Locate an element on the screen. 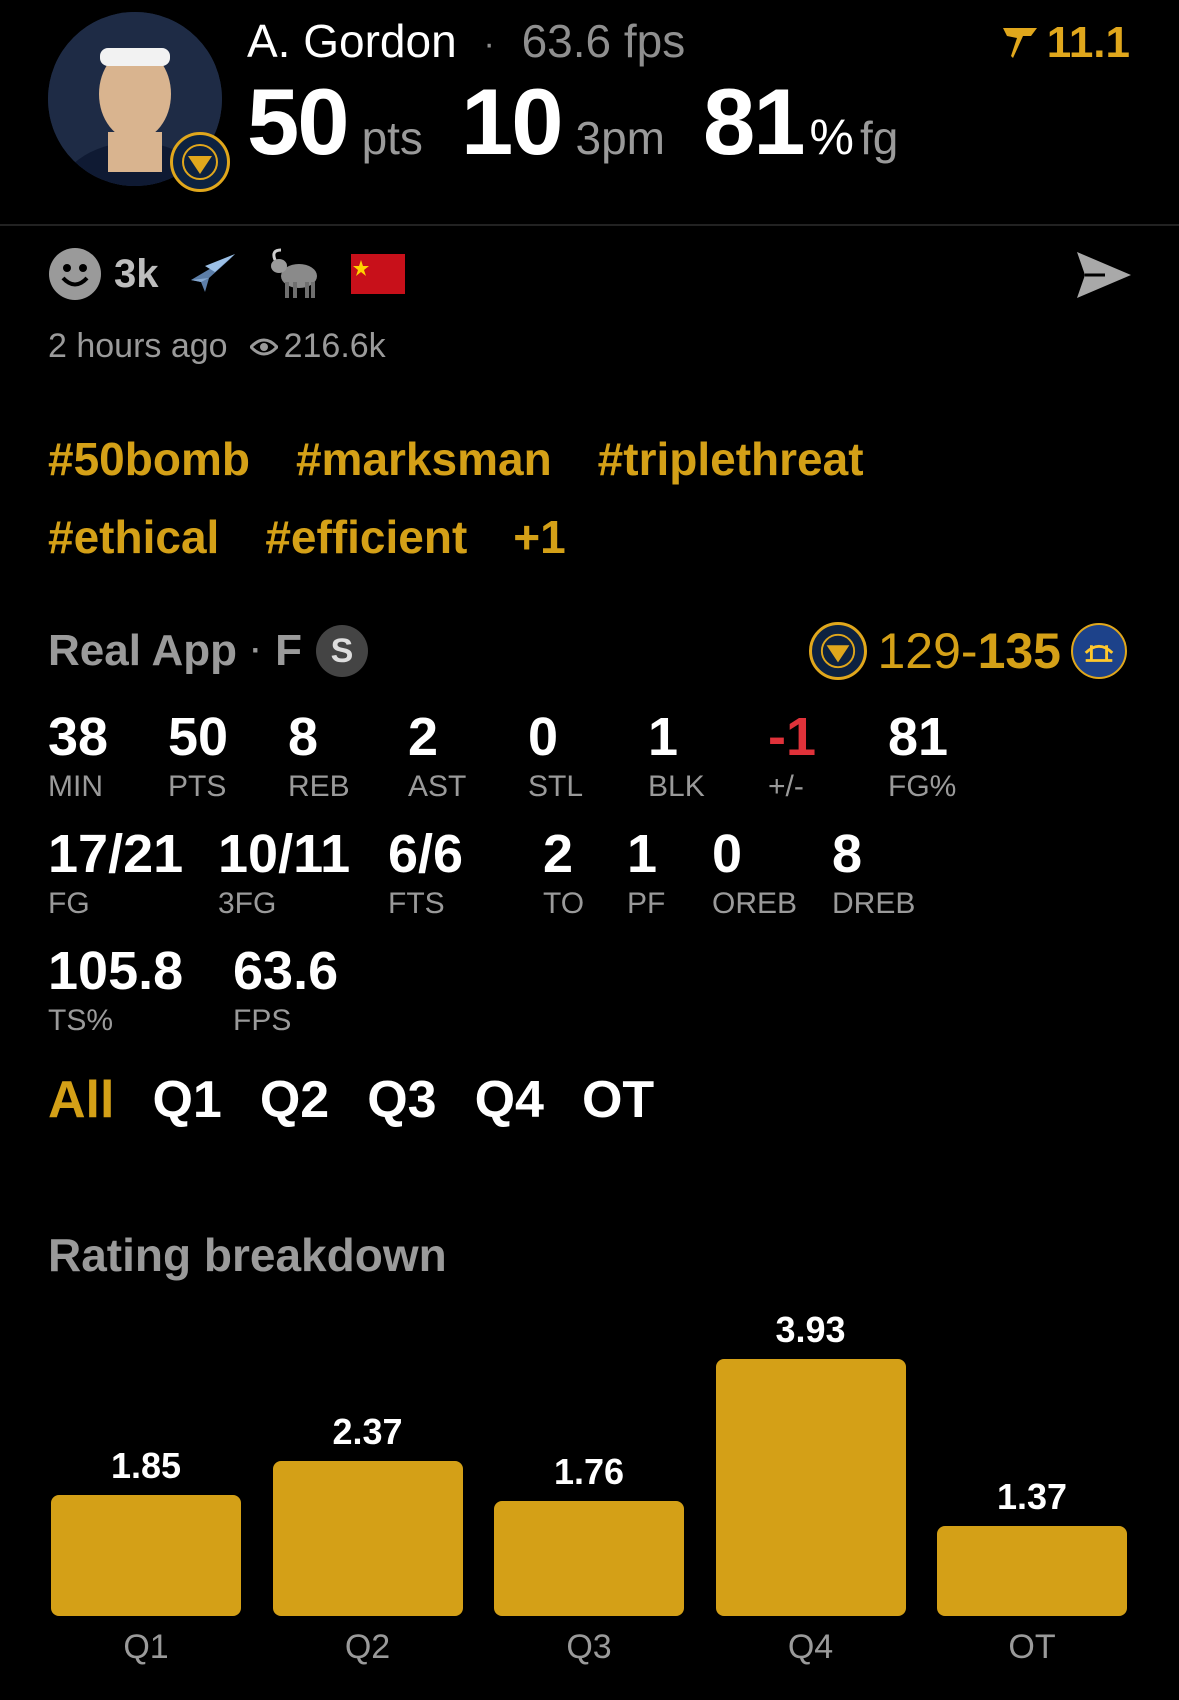 This screenshot has height=1700, width=1179. goat-icon is located at coordinates (296, 274).